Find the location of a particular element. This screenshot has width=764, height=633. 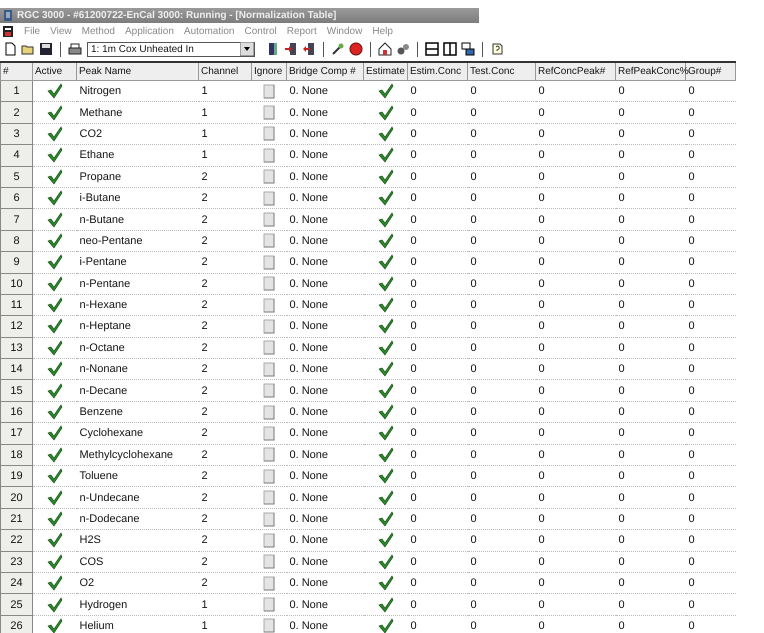

column-header: Active is located at coordinates (54, 71).